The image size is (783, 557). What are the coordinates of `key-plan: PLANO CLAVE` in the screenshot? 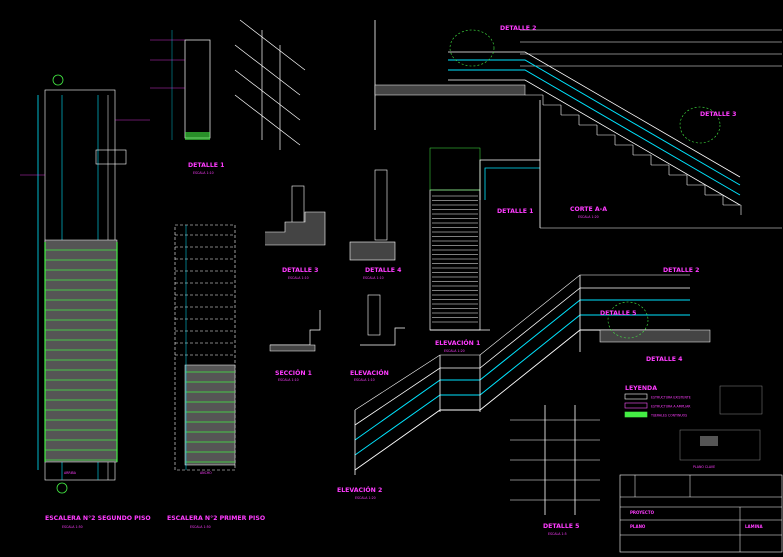 It's located at (721, 427).